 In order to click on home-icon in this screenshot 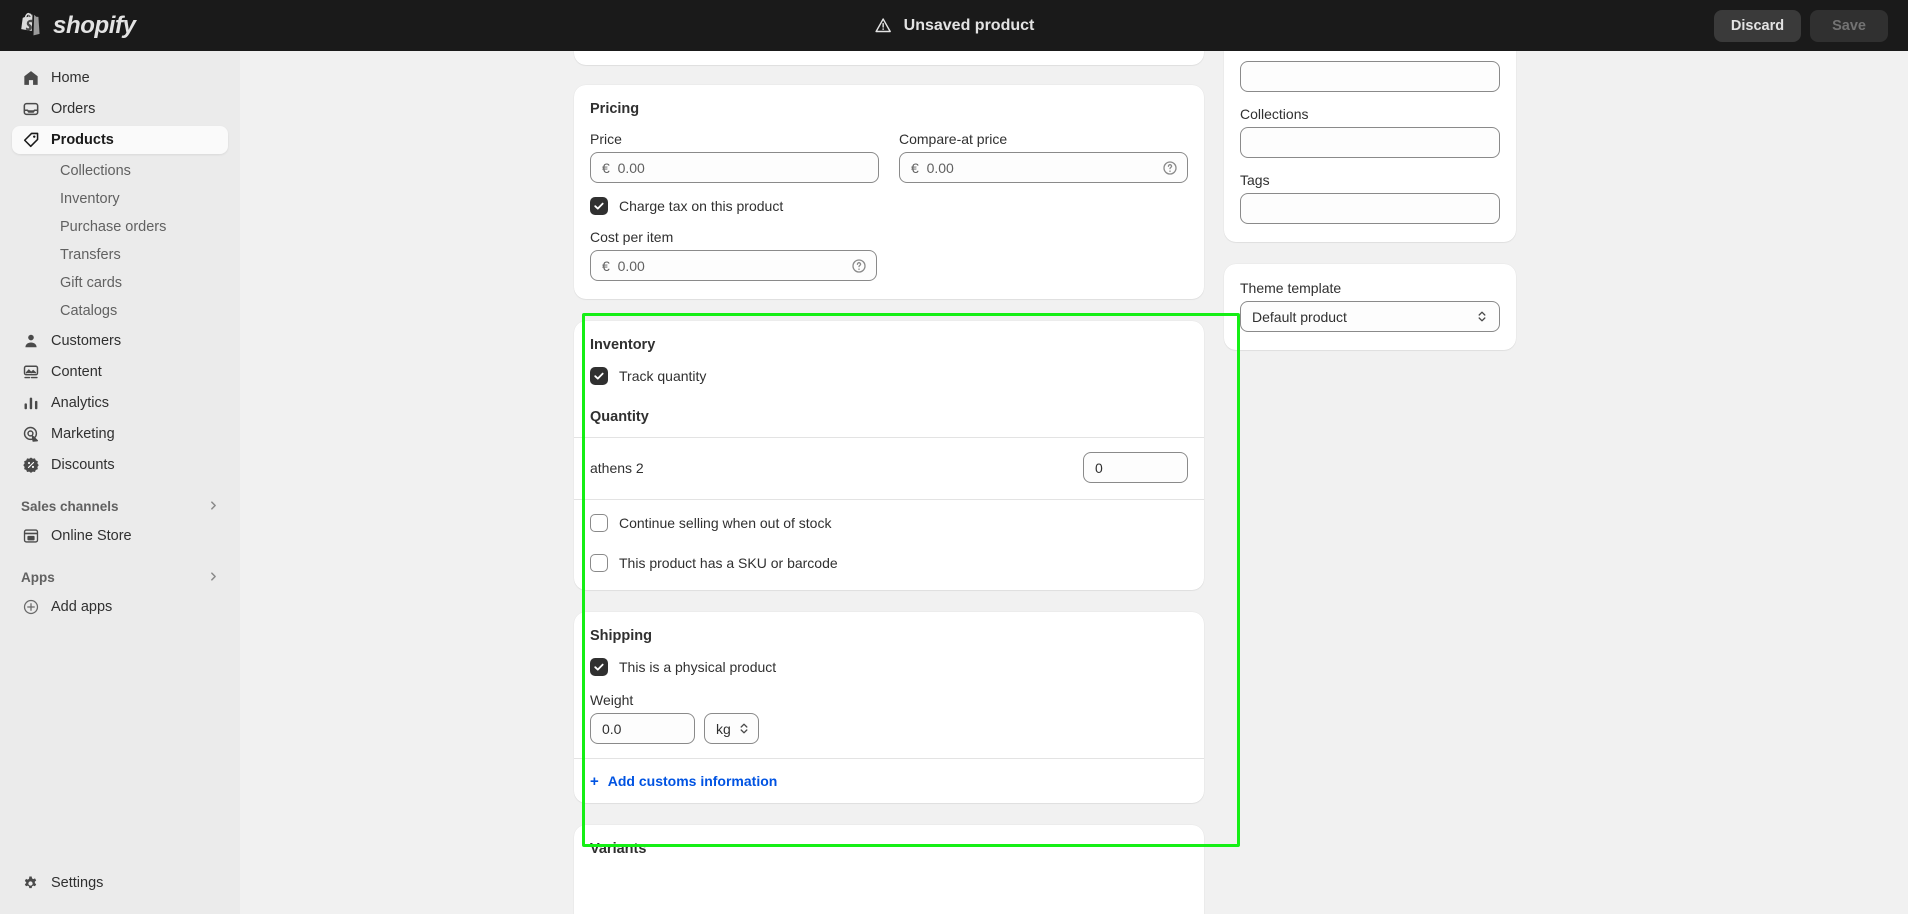, I will do `click(30, 78)`.